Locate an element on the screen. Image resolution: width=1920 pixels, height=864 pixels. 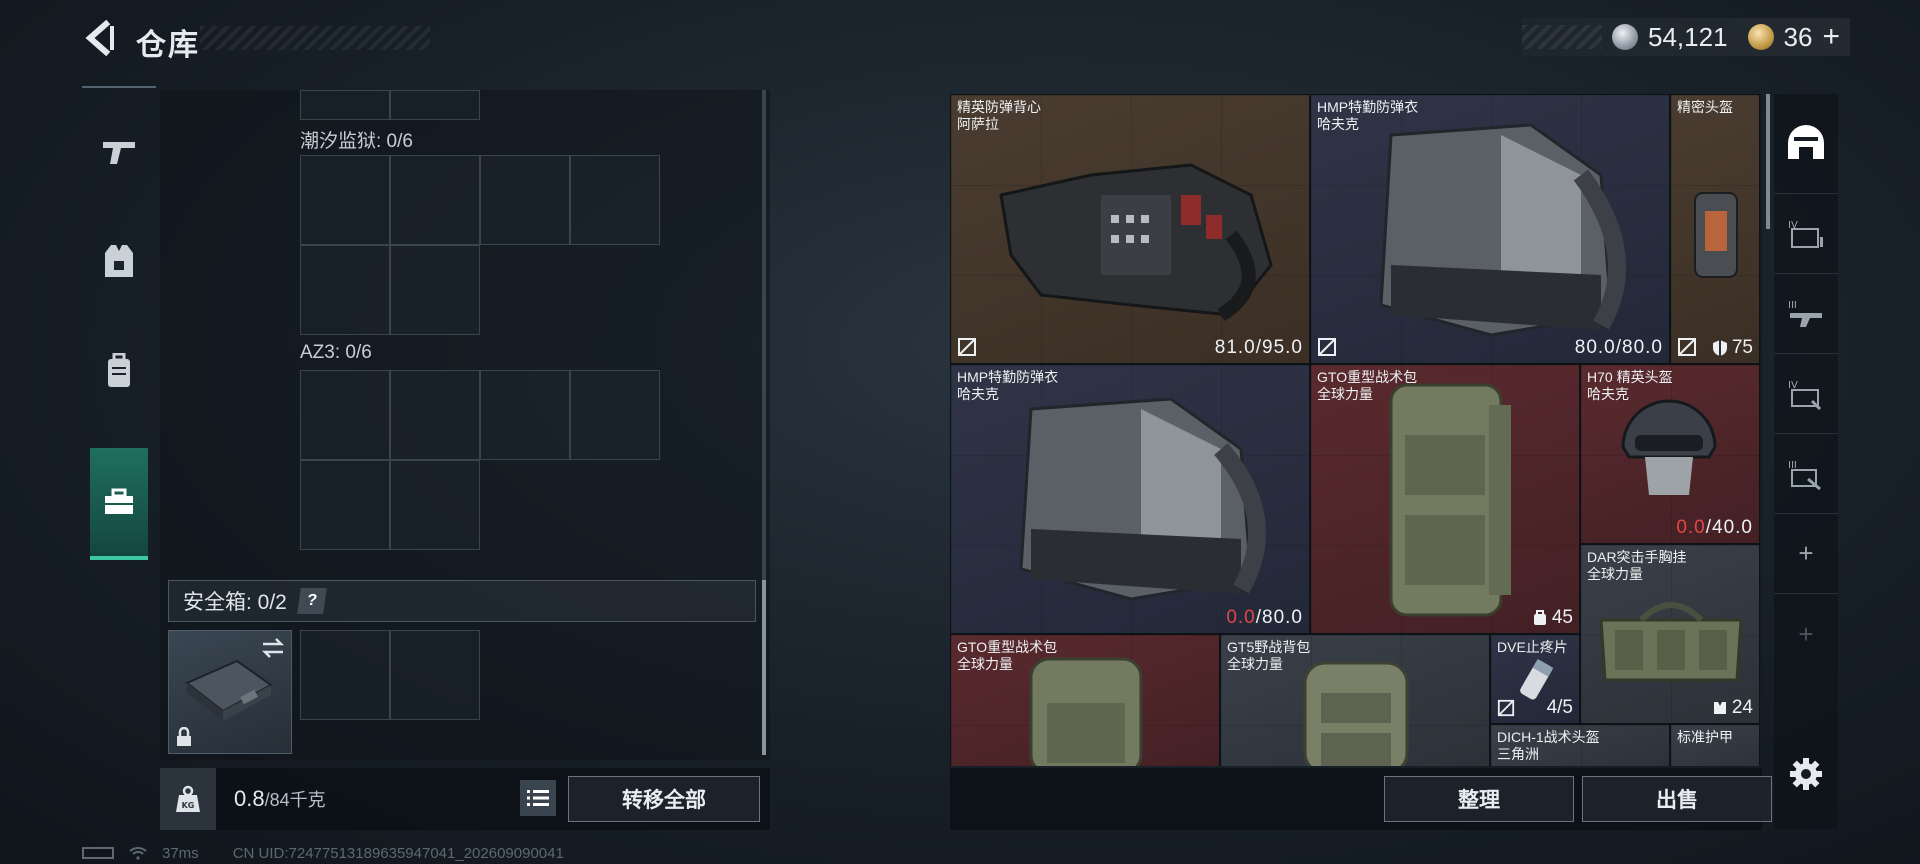
item-uses-stat: 4/5 is located at coordinates (1559, 707).